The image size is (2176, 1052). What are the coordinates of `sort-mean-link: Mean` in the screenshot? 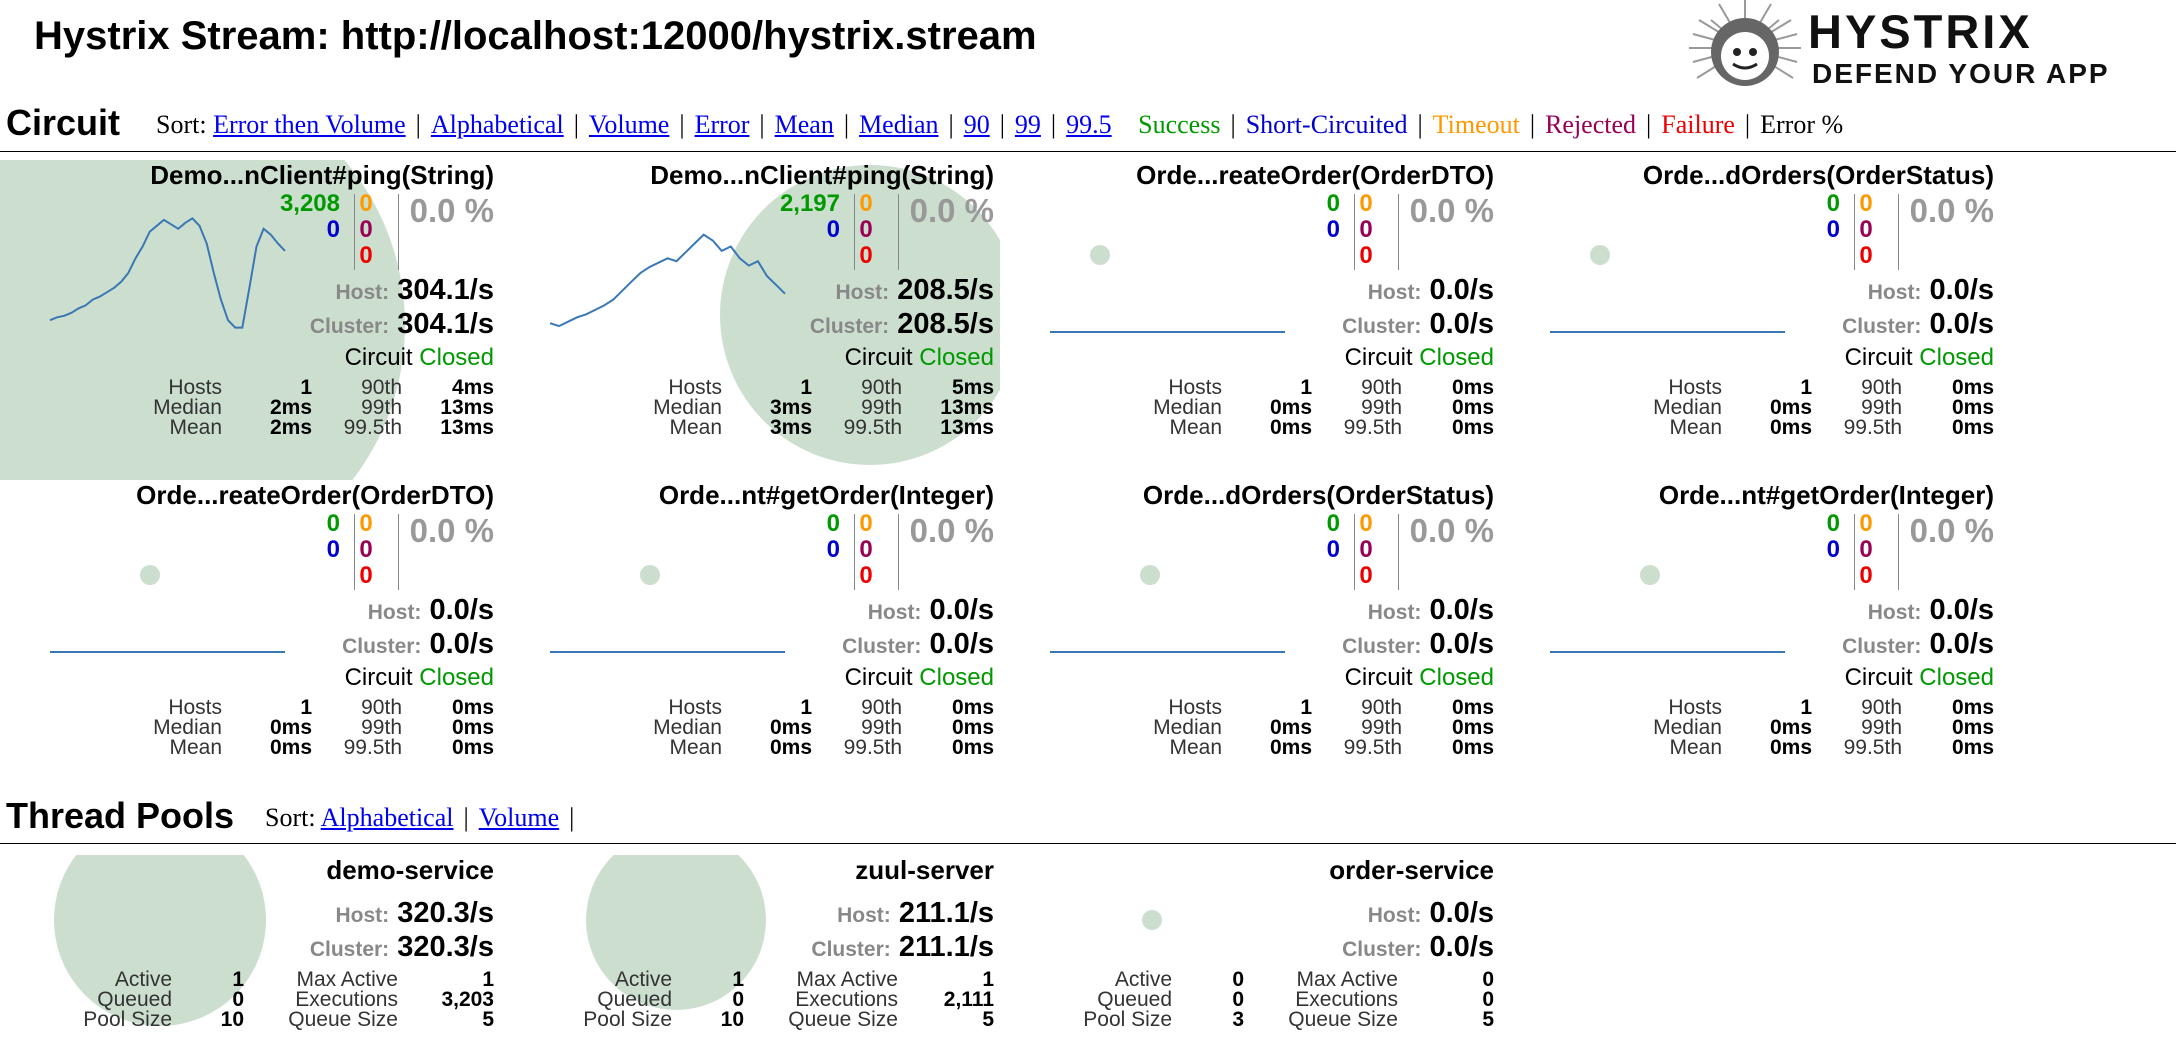 It's located at (804, 124).